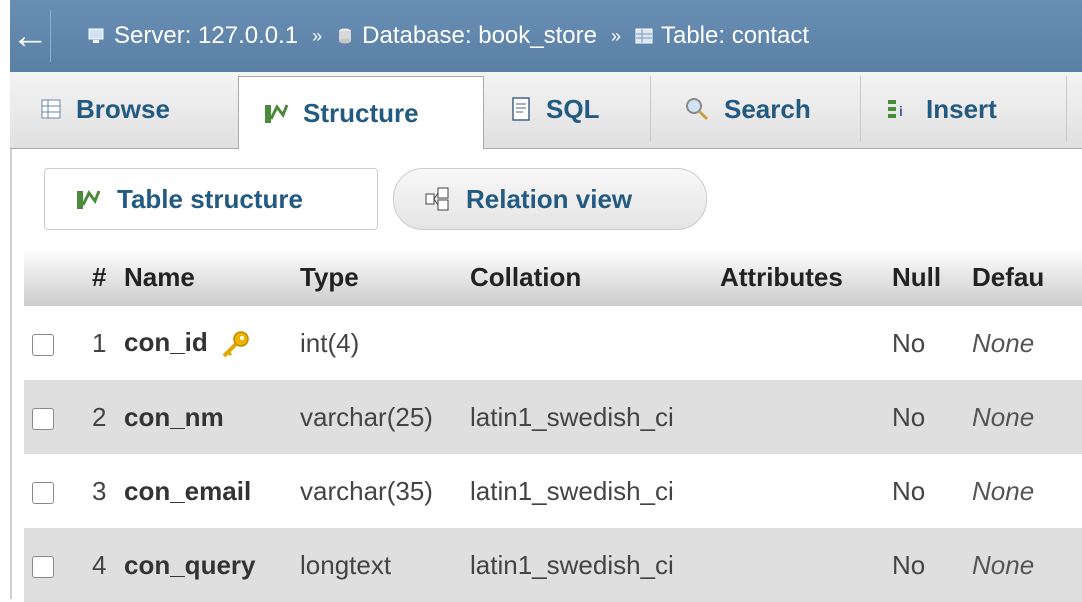 The width and height of the screenshot is (1082, 602). What do you see at coordinates (697, 109) in the screenshot?
I see `search-icon` at bounding box center [697, 109].